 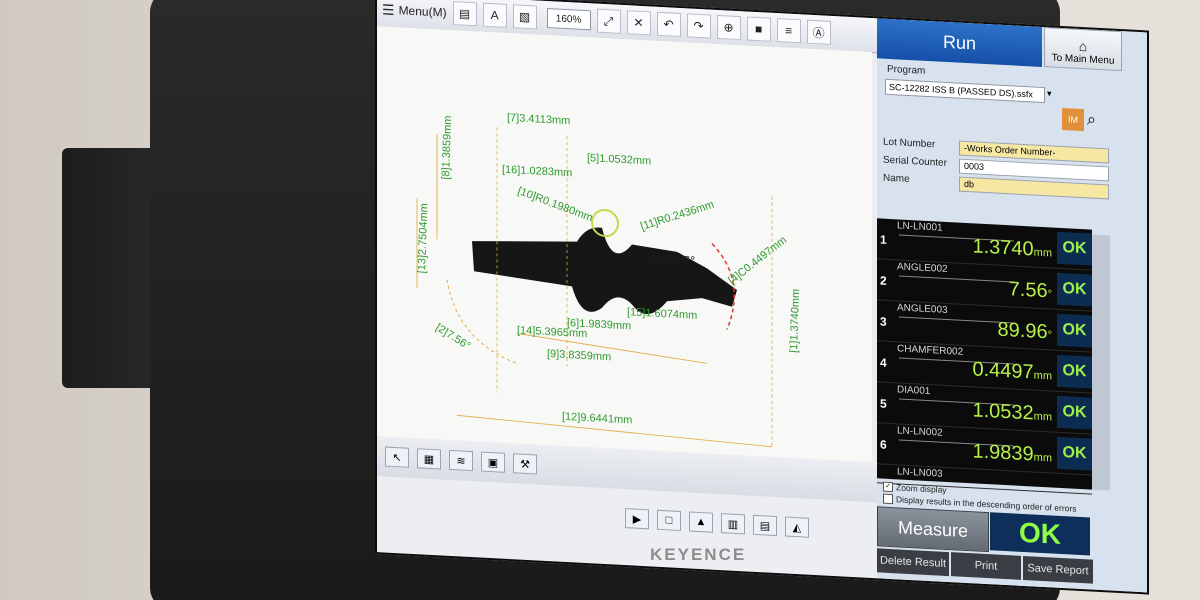 What do you see at coordinates (883, 403) in the screenshot?
I see `result-row-number: 5` at bounding box center [883, 403].